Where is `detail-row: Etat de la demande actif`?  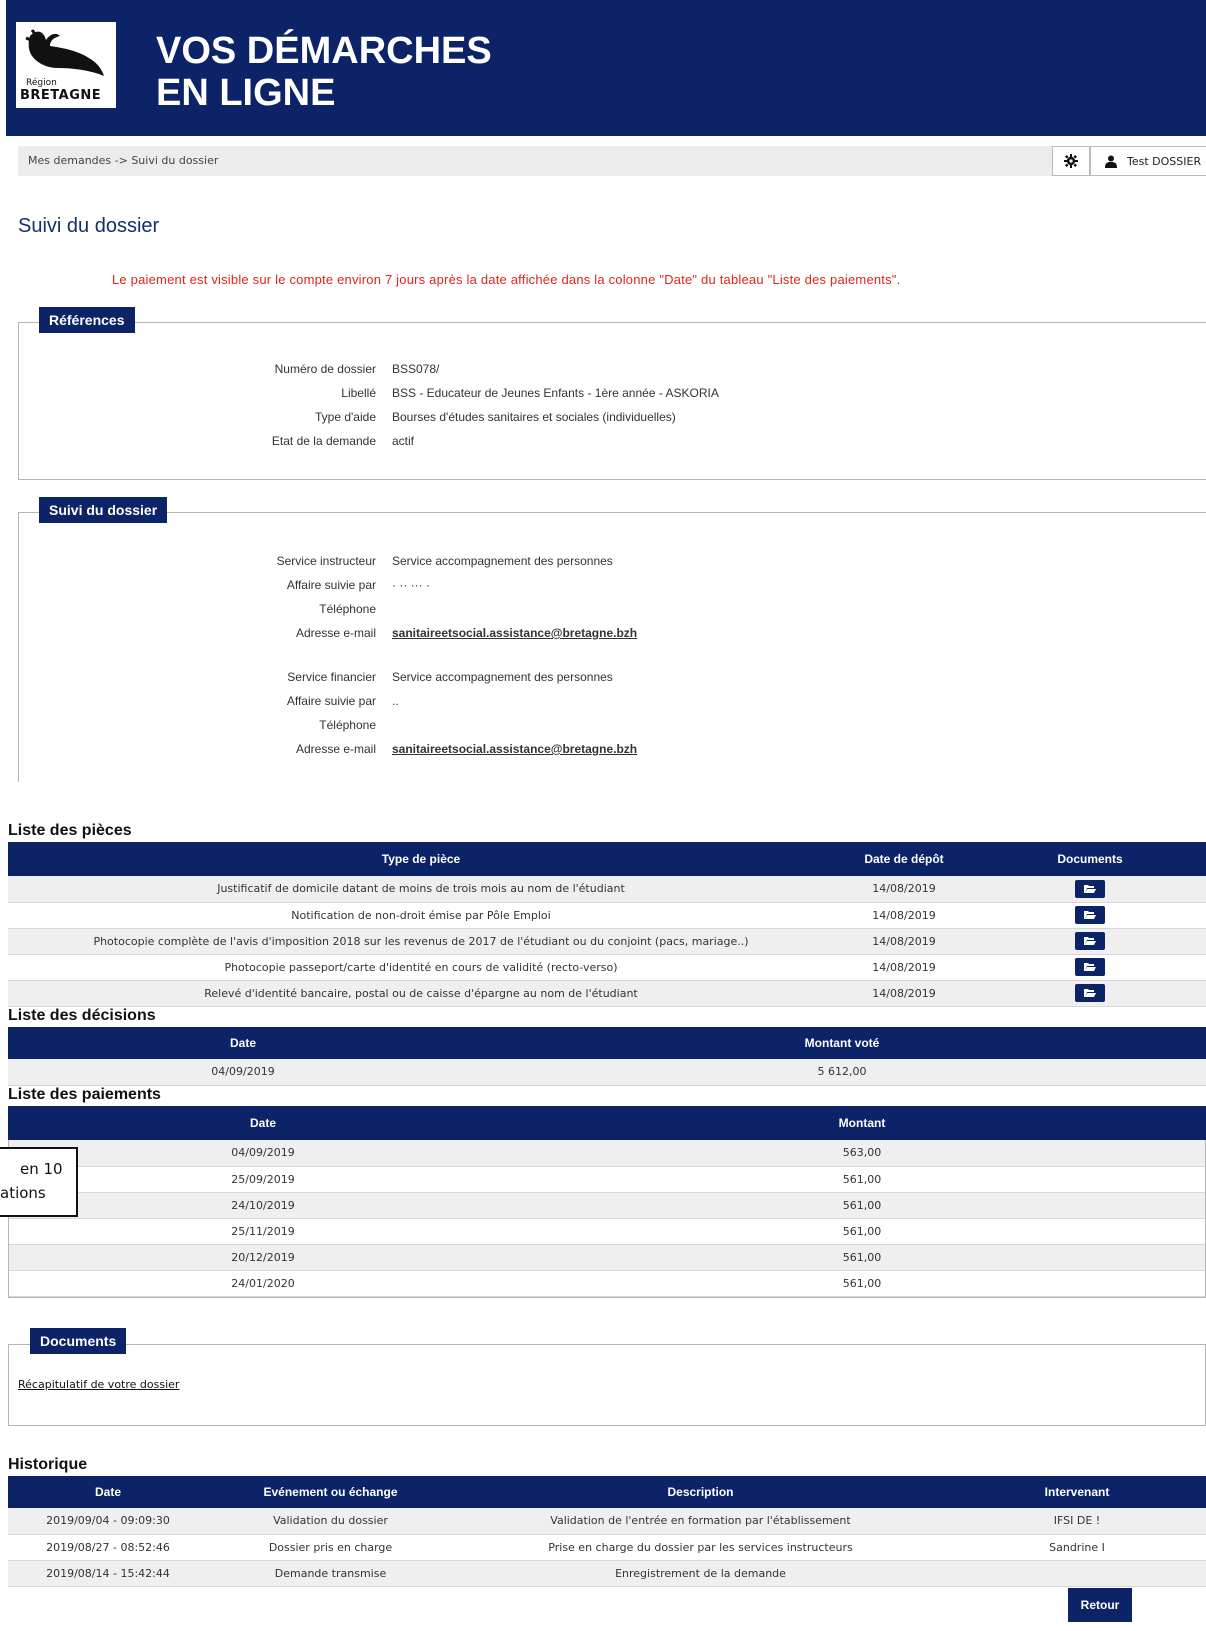
detail-row: Etat de la demande actif is located at coordinates (603, 444).